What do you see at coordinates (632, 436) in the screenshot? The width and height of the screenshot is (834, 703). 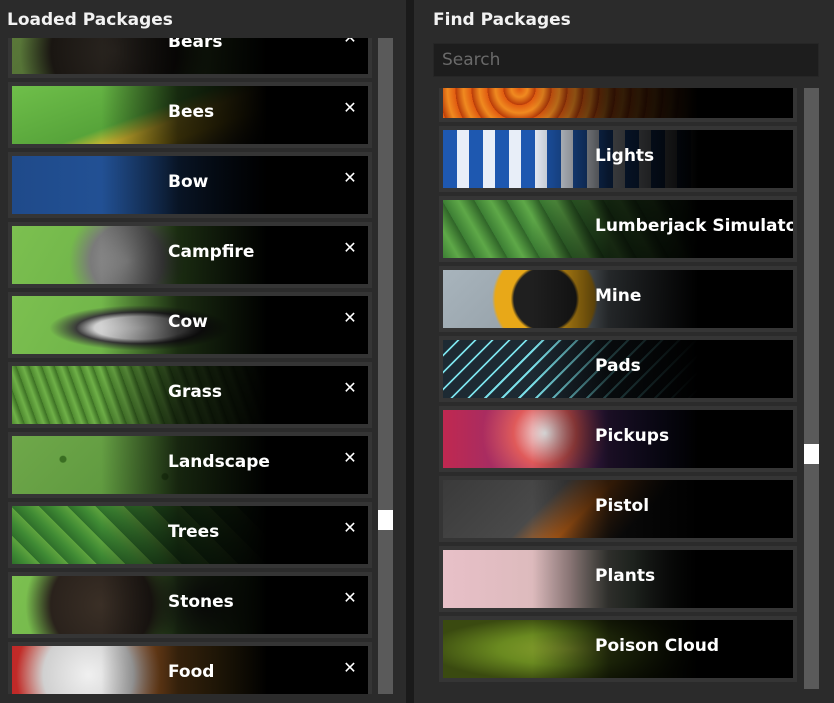 I see `package-label: Pickups` at bounding box center [632, 436].